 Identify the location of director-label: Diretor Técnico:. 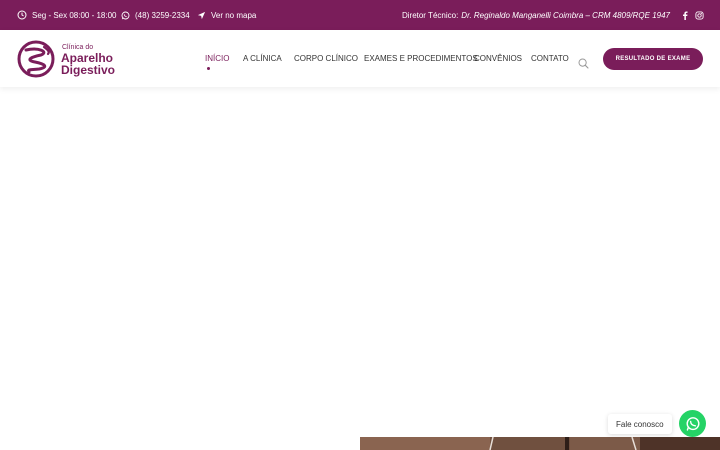
(430, 15).